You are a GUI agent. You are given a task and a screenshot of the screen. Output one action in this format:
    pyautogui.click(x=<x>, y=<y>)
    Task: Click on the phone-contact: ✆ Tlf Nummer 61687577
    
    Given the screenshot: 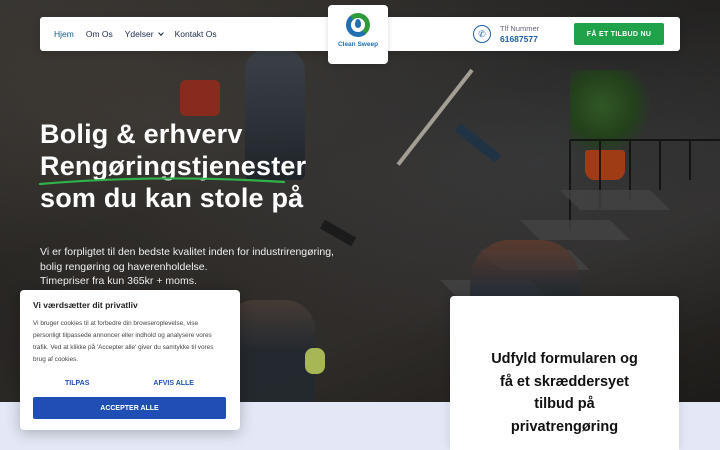 What is the action you would take?
    pyautogui.click(x=506, y=34)
    